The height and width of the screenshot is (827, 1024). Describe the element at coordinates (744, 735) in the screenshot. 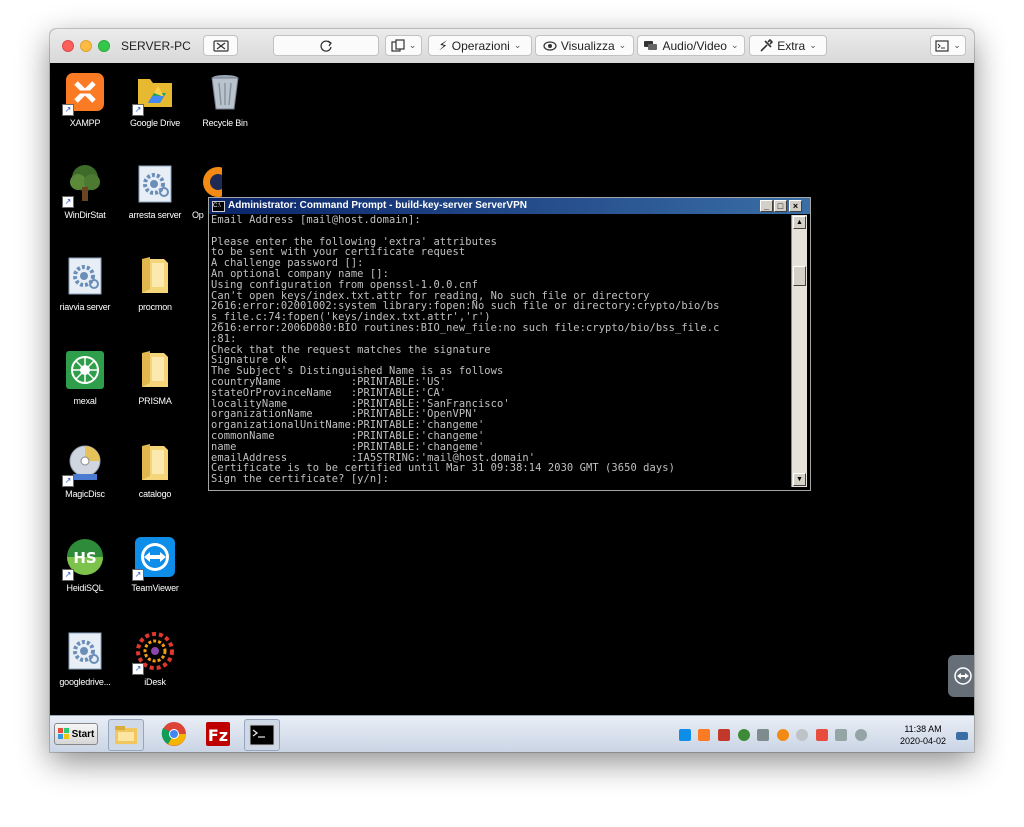

I see `network-tray-icon` at that location.